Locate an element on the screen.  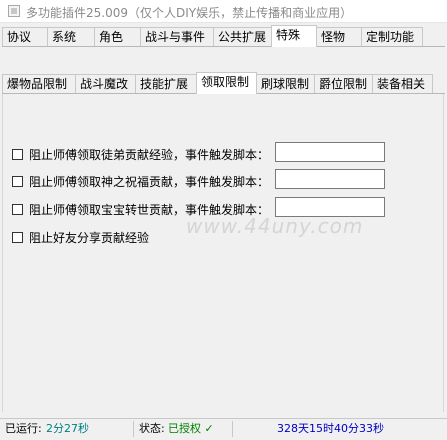
tab-title-limit: 爵位限制 is located at coordinates (343, 83).